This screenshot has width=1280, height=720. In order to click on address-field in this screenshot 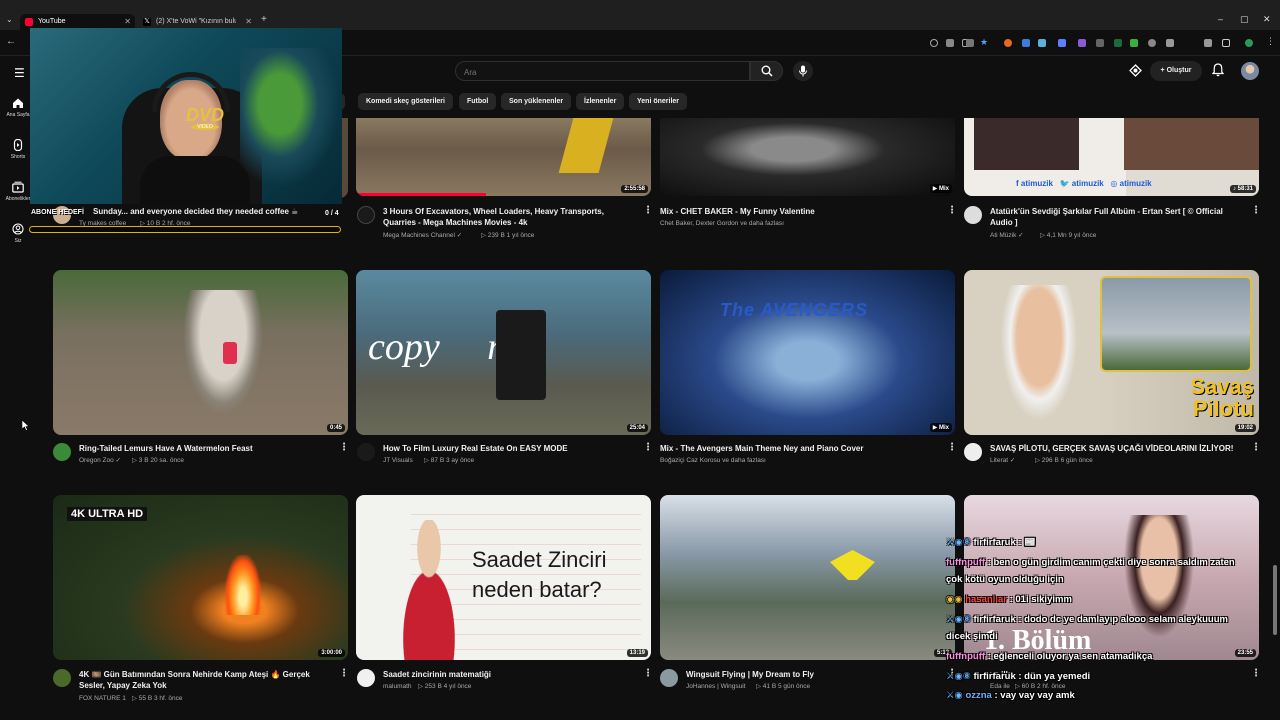, I will do `click(665, 43)`.